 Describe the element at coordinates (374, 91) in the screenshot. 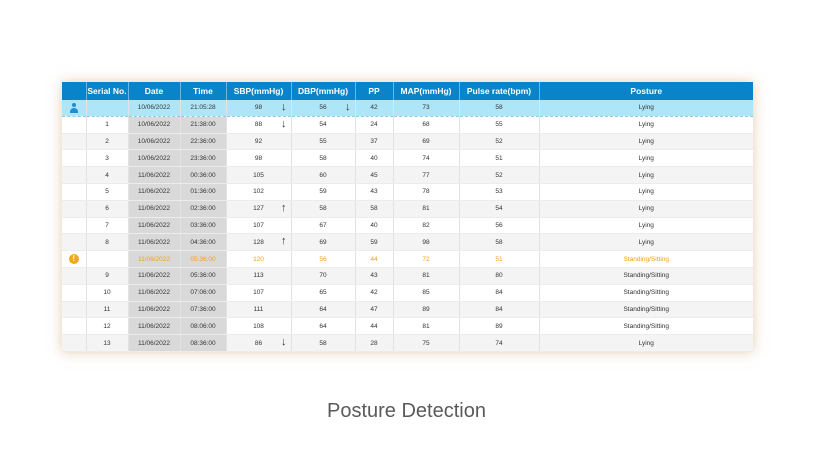

I see `column-header-pp: PP` at that location.